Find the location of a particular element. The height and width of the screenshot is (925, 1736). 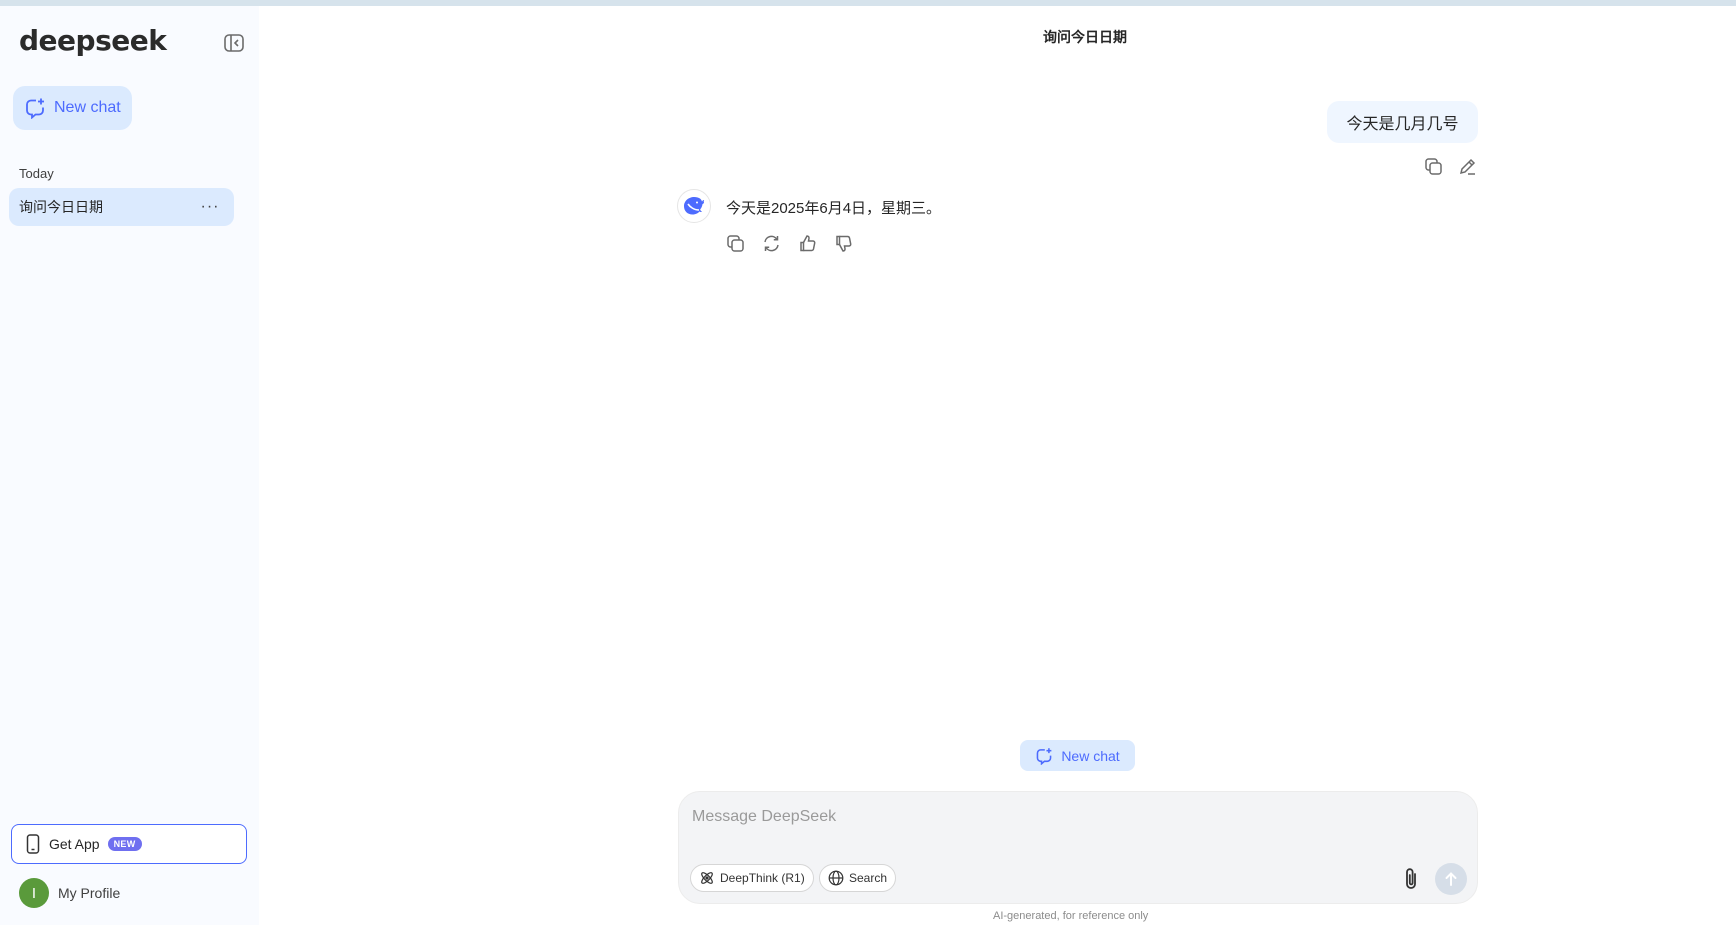

paperclip-icon is located at coordinates (1411, 878).